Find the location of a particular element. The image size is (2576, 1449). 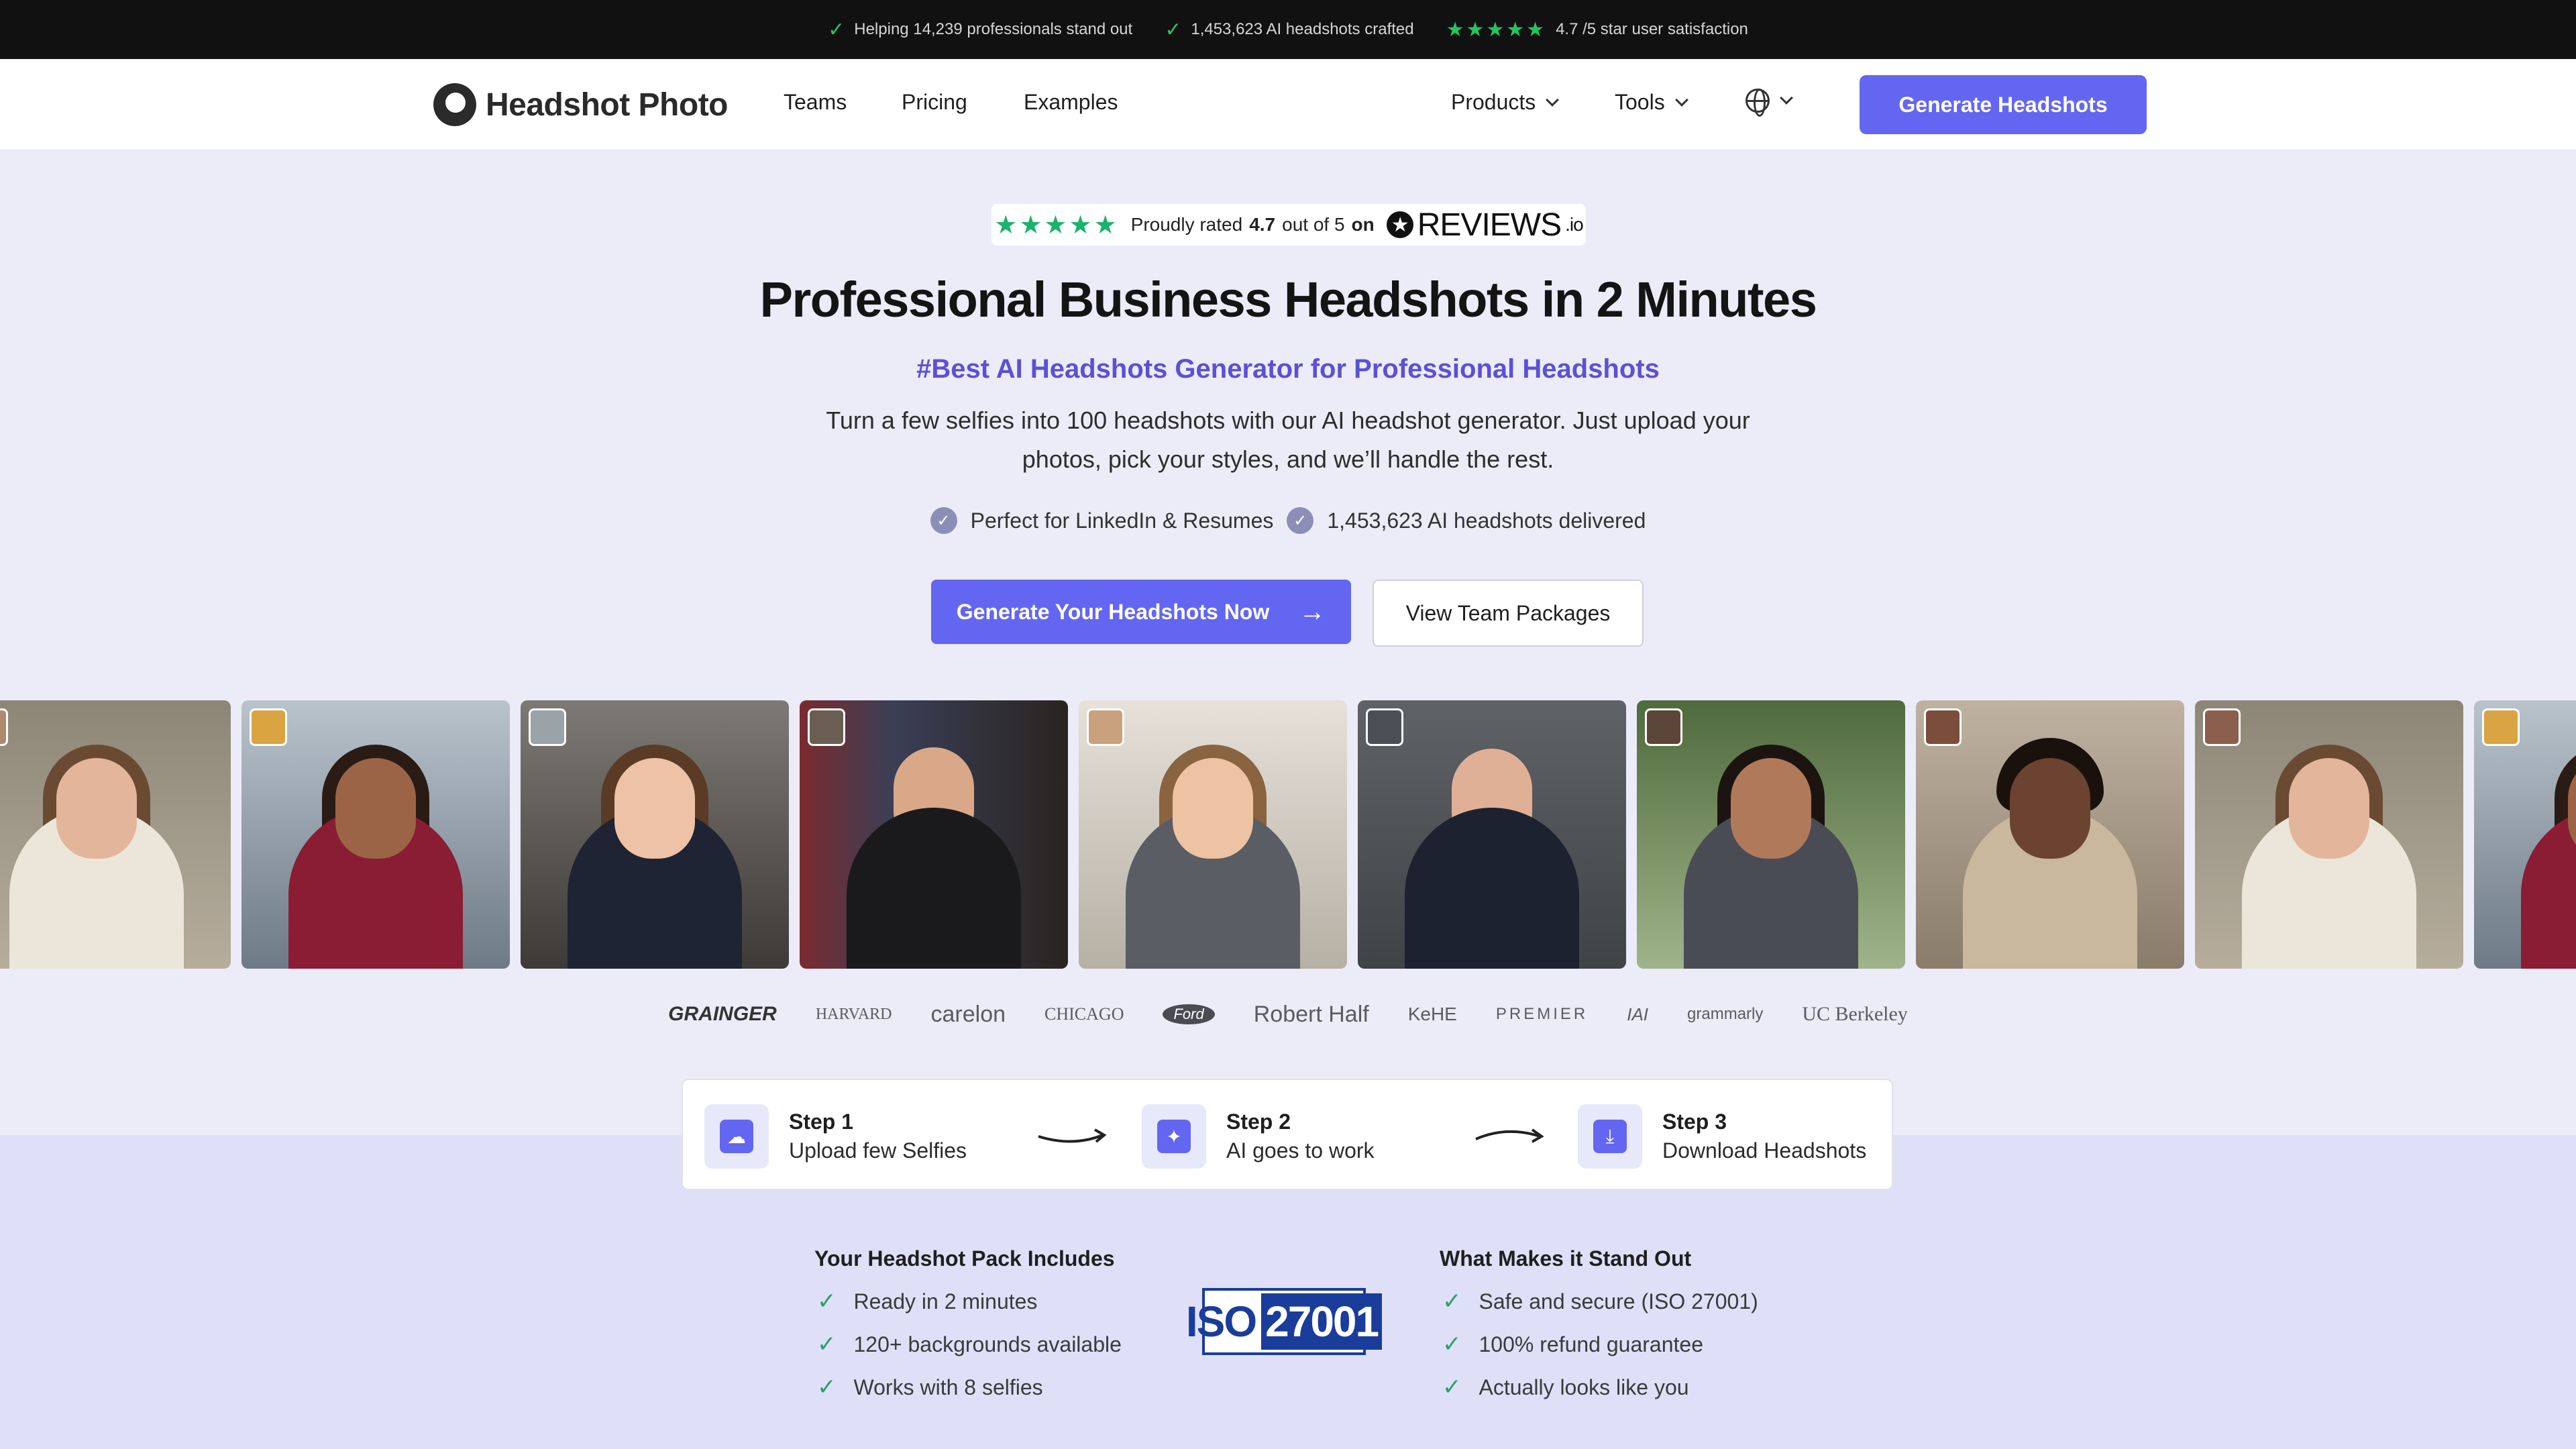

rating-prefix: Proudly rated is located at coordinates (1186, 224).